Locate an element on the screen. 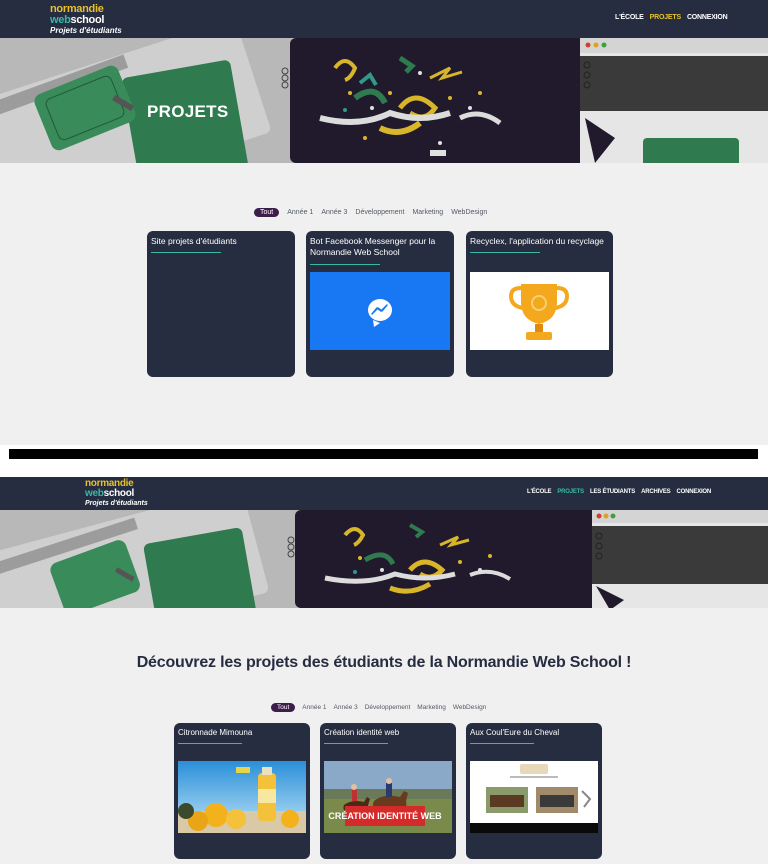  main-nav: L'ÉCOLE PROJETS CONNEXION is located at coordinates (671, 17).